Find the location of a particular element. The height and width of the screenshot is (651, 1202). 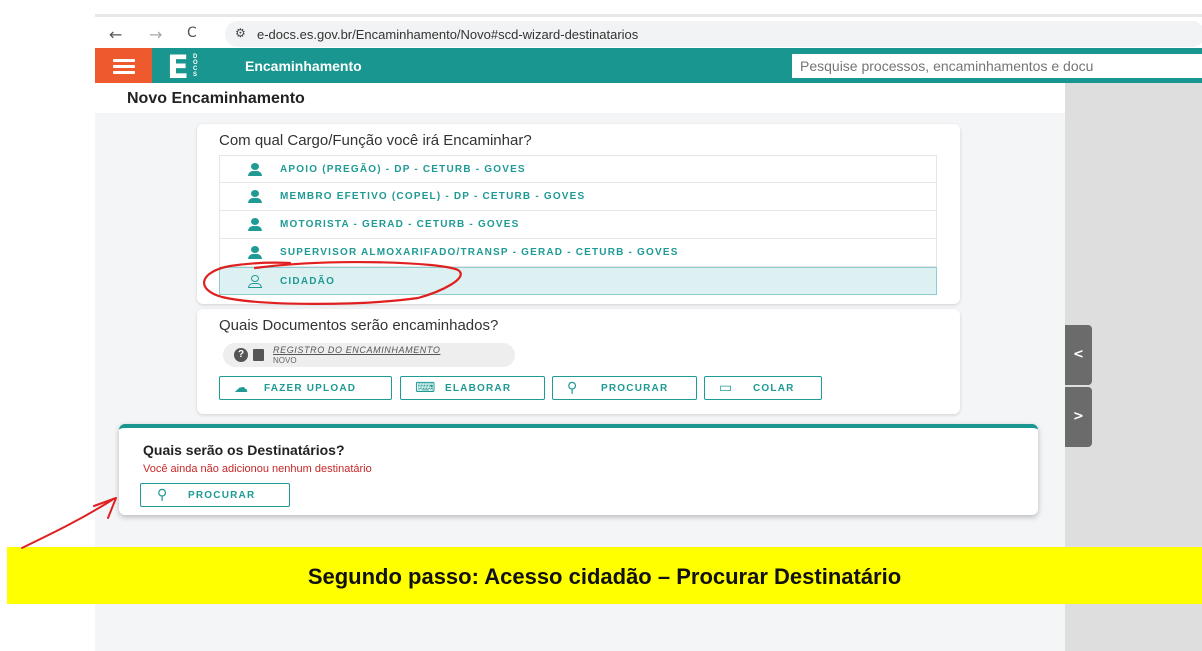

upload-button: ☁ FAZER UPLOAD is located at coordinates (305, 388).